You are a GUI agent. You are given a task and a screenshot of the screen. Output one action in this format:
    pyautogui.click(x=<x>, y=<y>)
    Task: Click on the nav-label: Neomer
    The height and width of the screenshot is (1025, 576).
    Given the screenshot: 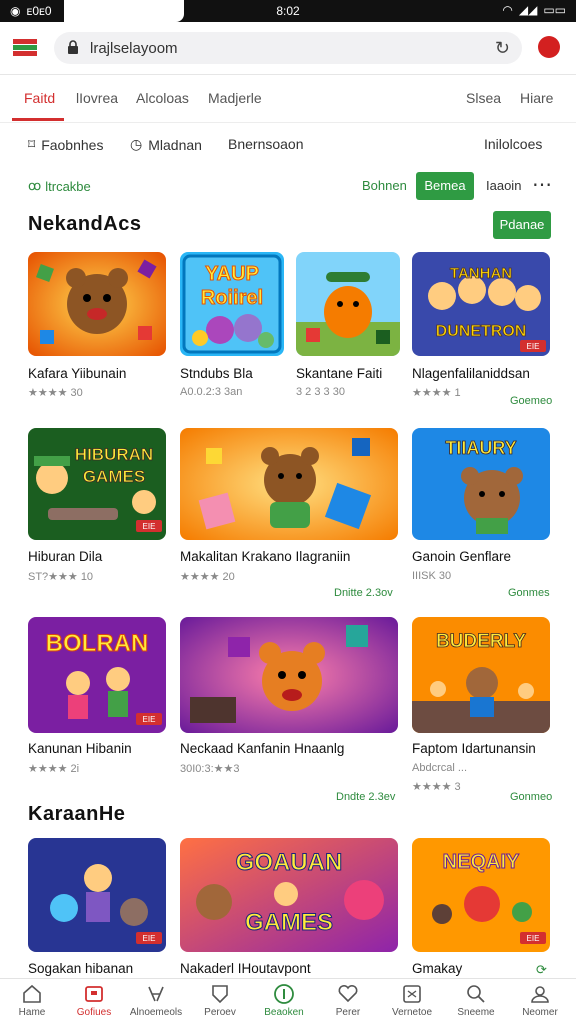 What is the action you would take?
    pyautogui.click(x=540, y=1012)
    